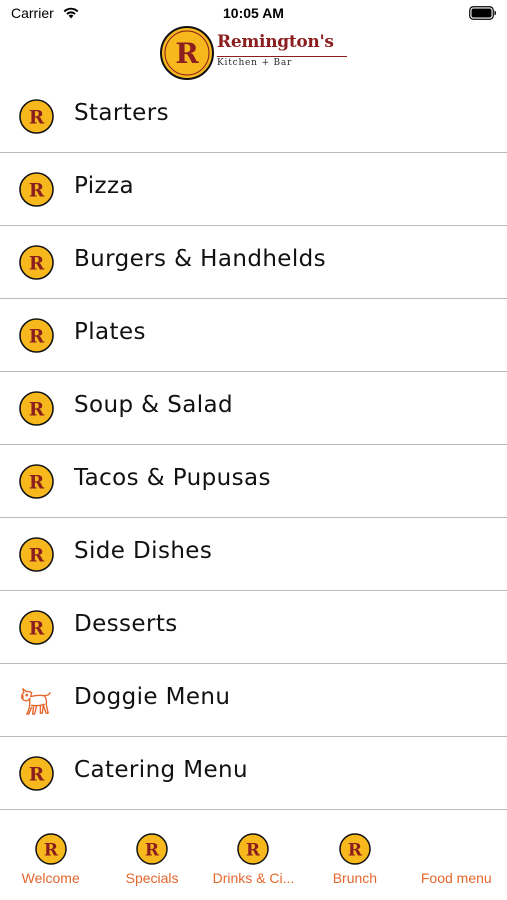 This screenshot has width=507, height=900. Describe the element at coordinates (161, 770) in the screenshot. I see `menu-item-label: Catering Menu` at that location.